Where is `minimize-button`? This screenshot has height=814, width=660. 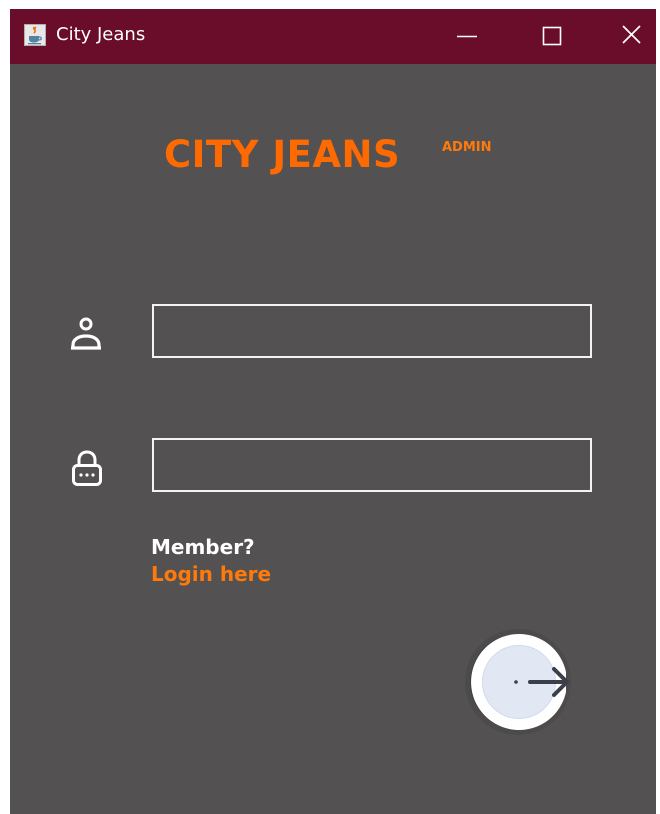
minimize-button is located at coordinates (467, 36).